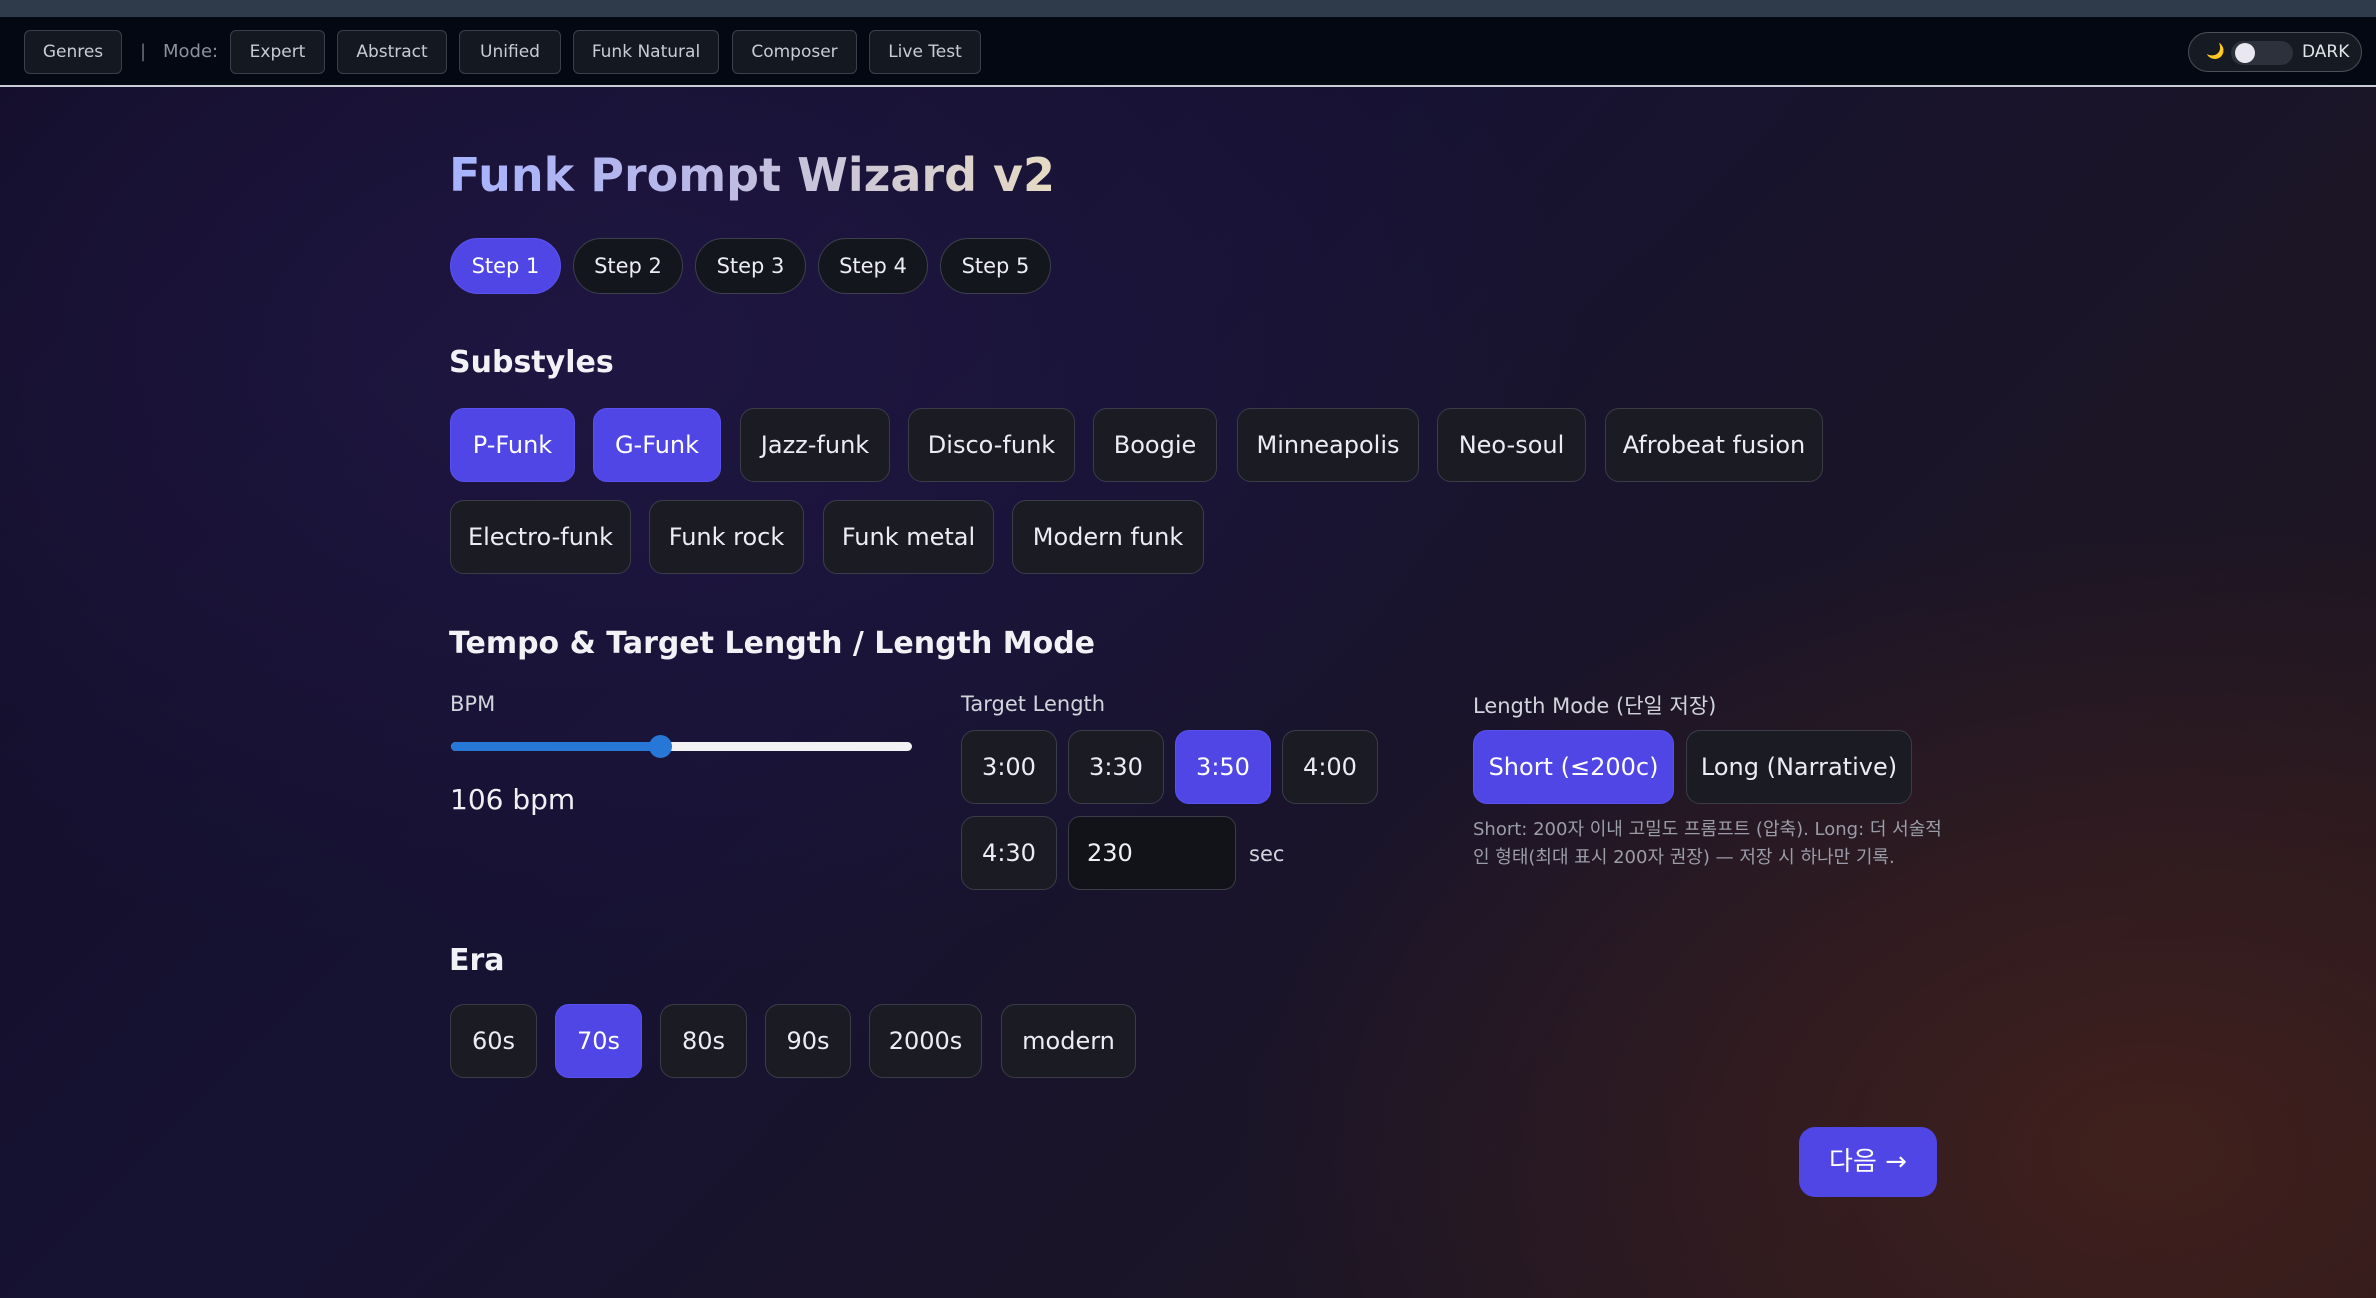 Image resolution: width=2376 pixels, height=1298 pixels. Describe the element at coordinates (473, 704) in the screenshot. I see `bpm-label: BPM` at that location.